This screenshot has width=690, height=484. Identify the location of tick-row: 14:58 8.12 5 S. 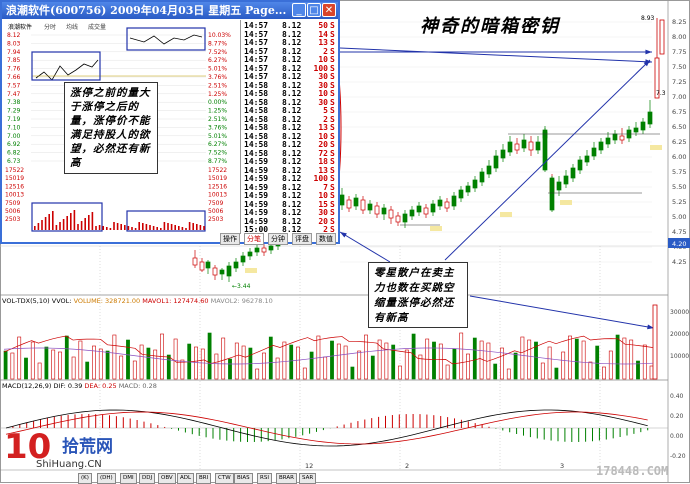
(290, 111).